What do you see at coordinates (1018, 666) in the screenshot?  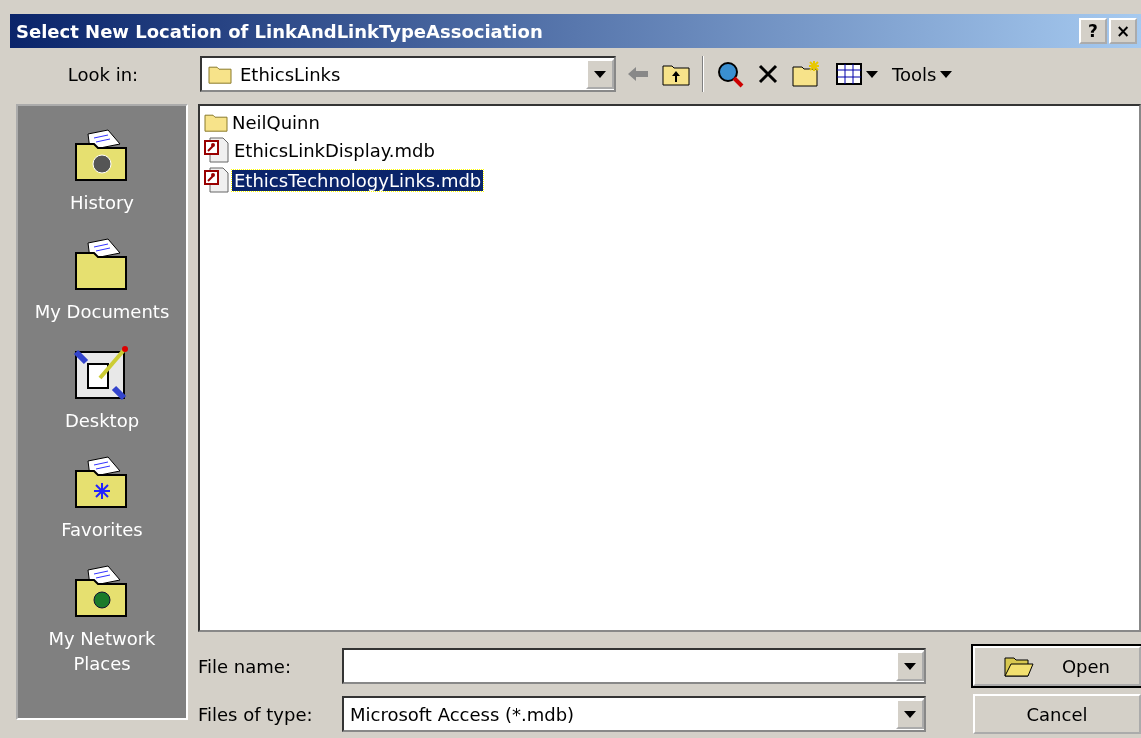 I see `open-folder-icon` at bounding box center [1018, 666].